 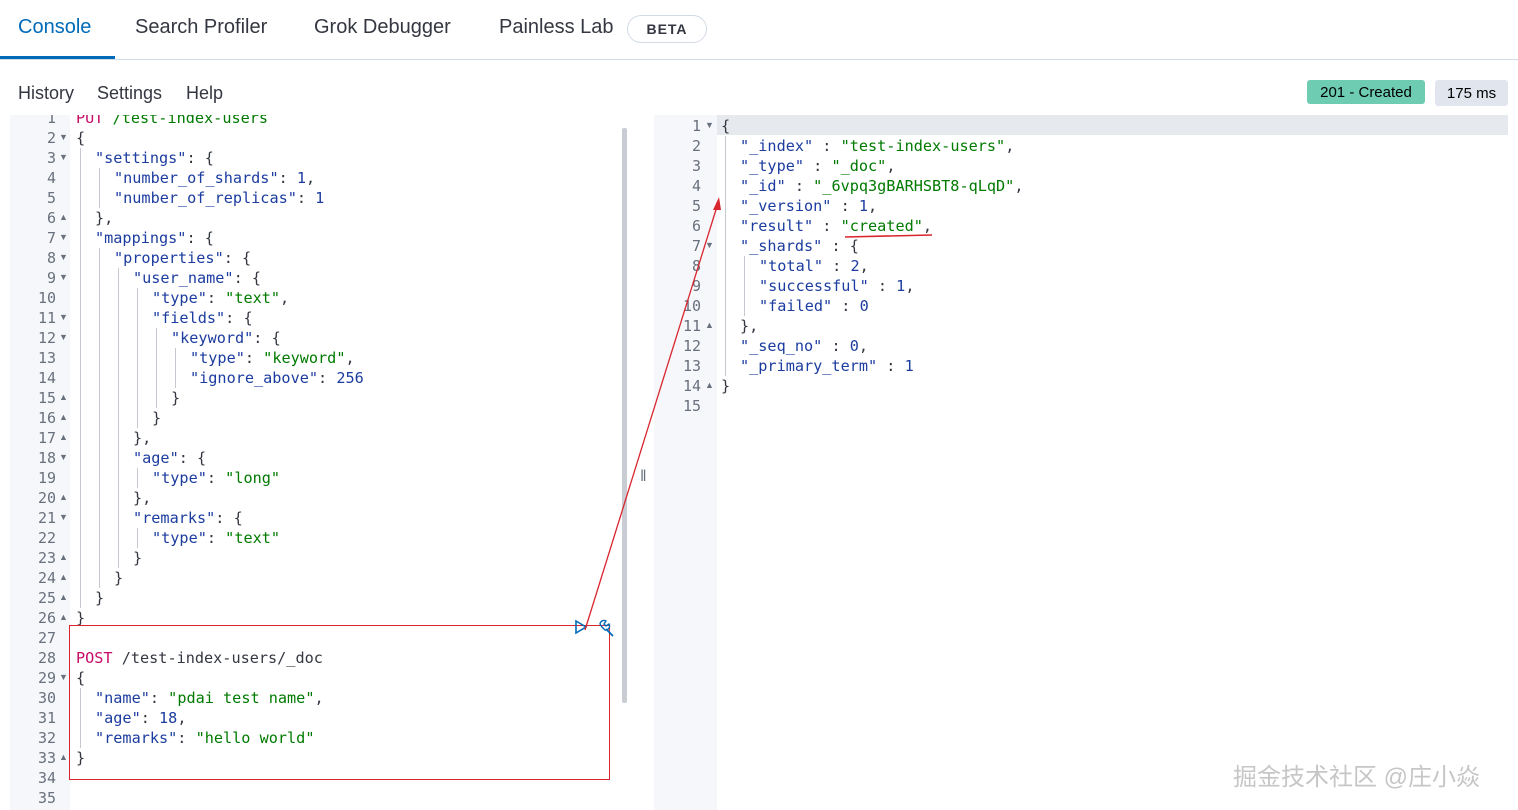 I want to click on watermark: 掘金技术社区 @庄小焱, so click(x=1357, y=777).